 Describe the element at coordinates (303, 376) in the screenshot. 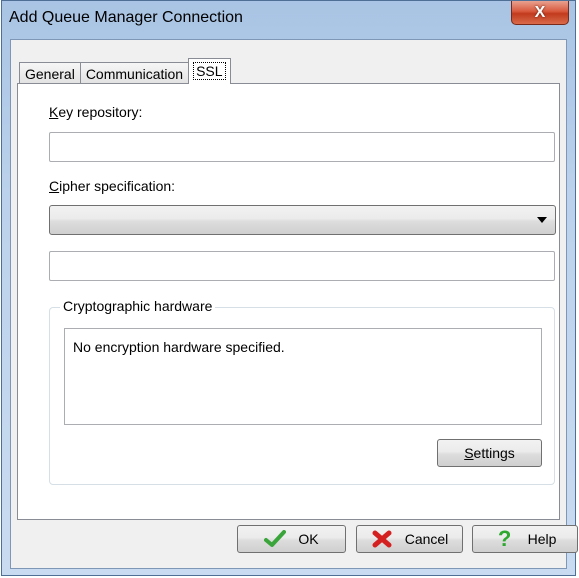

I see `crypto-hardware-display: No encryption hardware specified.` at that location.